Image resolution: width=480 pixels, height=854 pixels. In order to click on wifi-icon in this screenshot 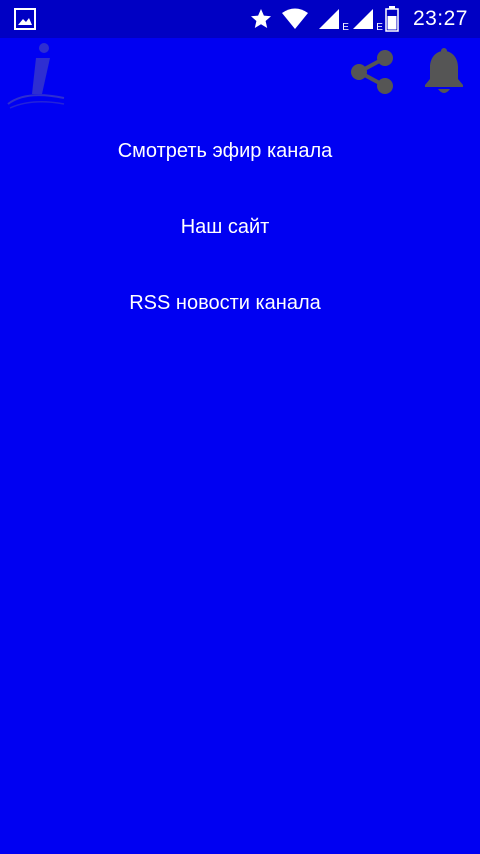, I will do `click(295, 19)`.